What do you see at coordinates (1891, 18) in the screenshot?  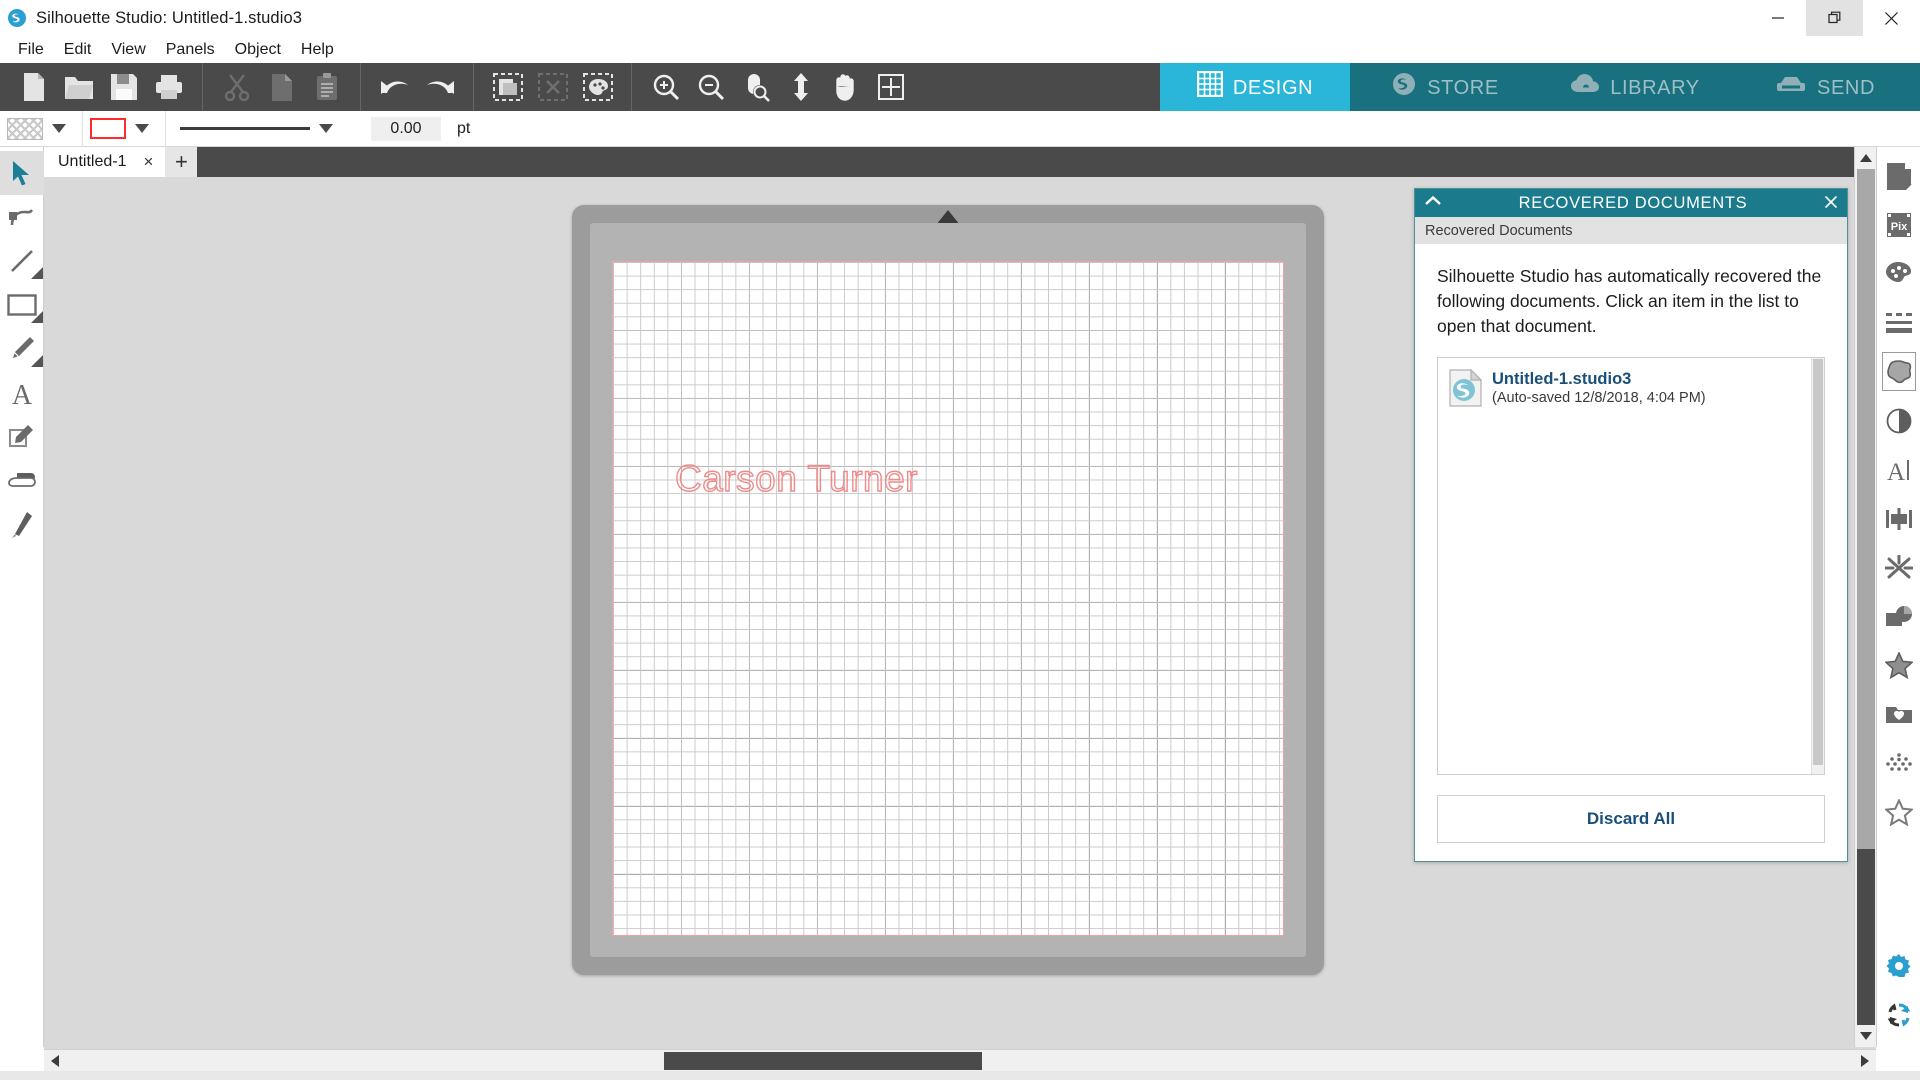 I see `close-button` at bounding box center [1891, 18].